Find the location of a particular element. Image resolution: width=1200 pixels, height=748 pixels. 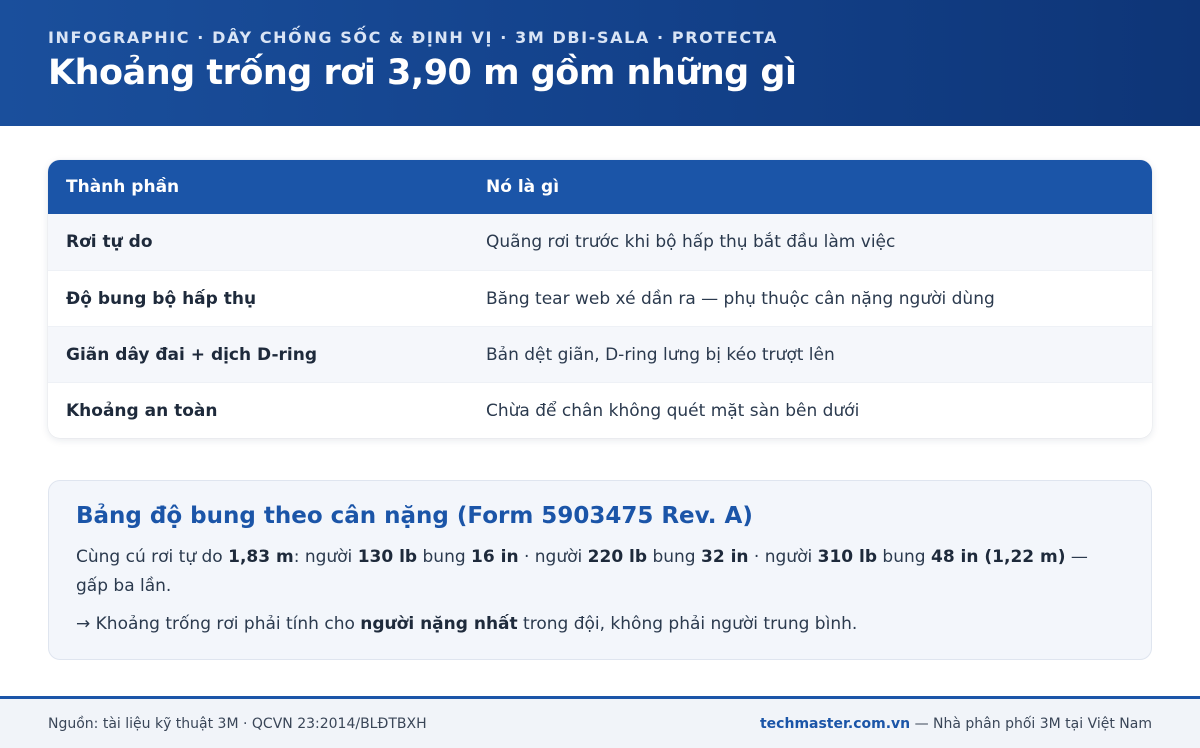

table-cell-component: Độ bung bộ hấp thụ is located at coordinates (161, 298).